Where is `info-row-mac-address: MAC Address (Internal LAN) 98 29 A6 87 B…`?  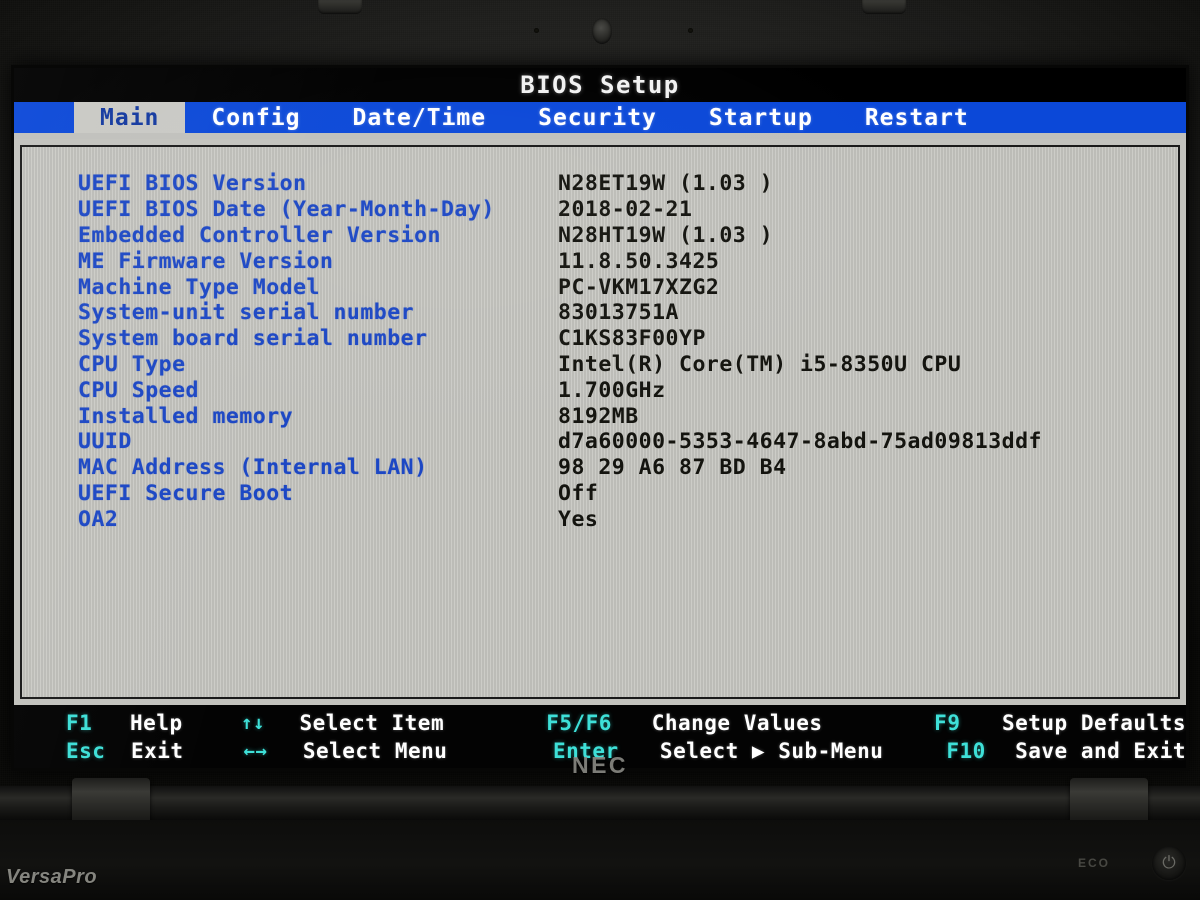 info-row-mac-address: MAC Address (Internal LAN) 98 29 A6 87 B… is located at coordinates (628, 468).